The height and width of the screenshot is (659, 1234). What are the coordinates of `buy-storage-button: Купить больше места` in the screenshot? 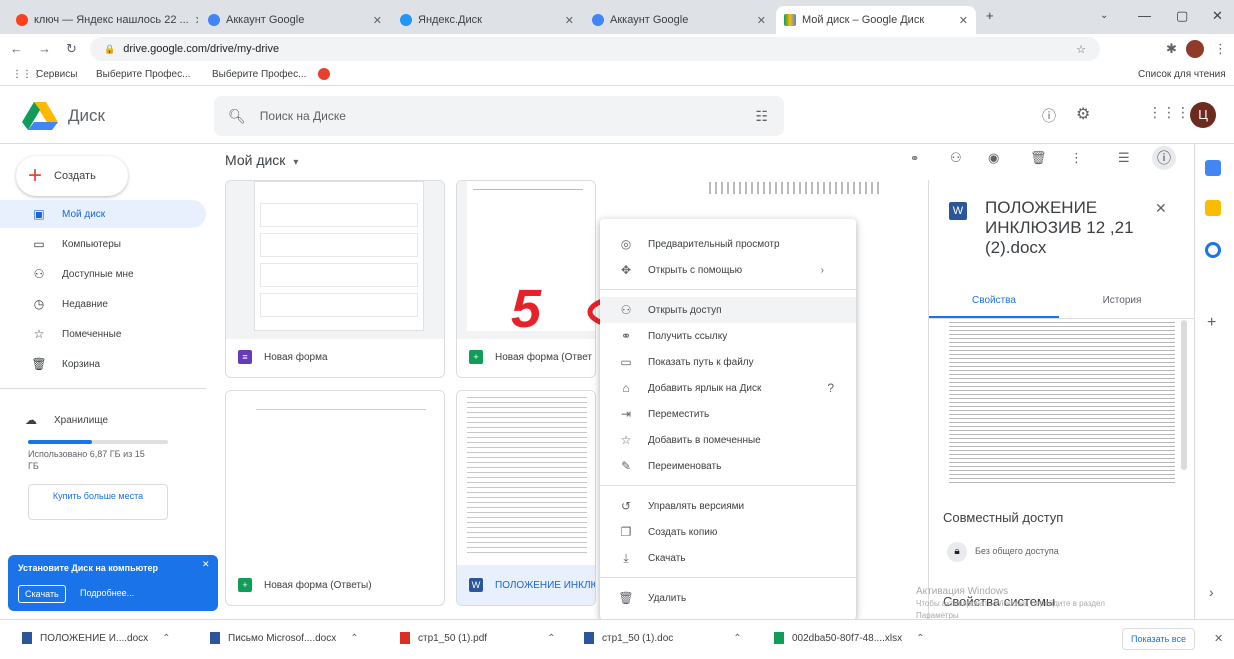 It's located at (98, 502).